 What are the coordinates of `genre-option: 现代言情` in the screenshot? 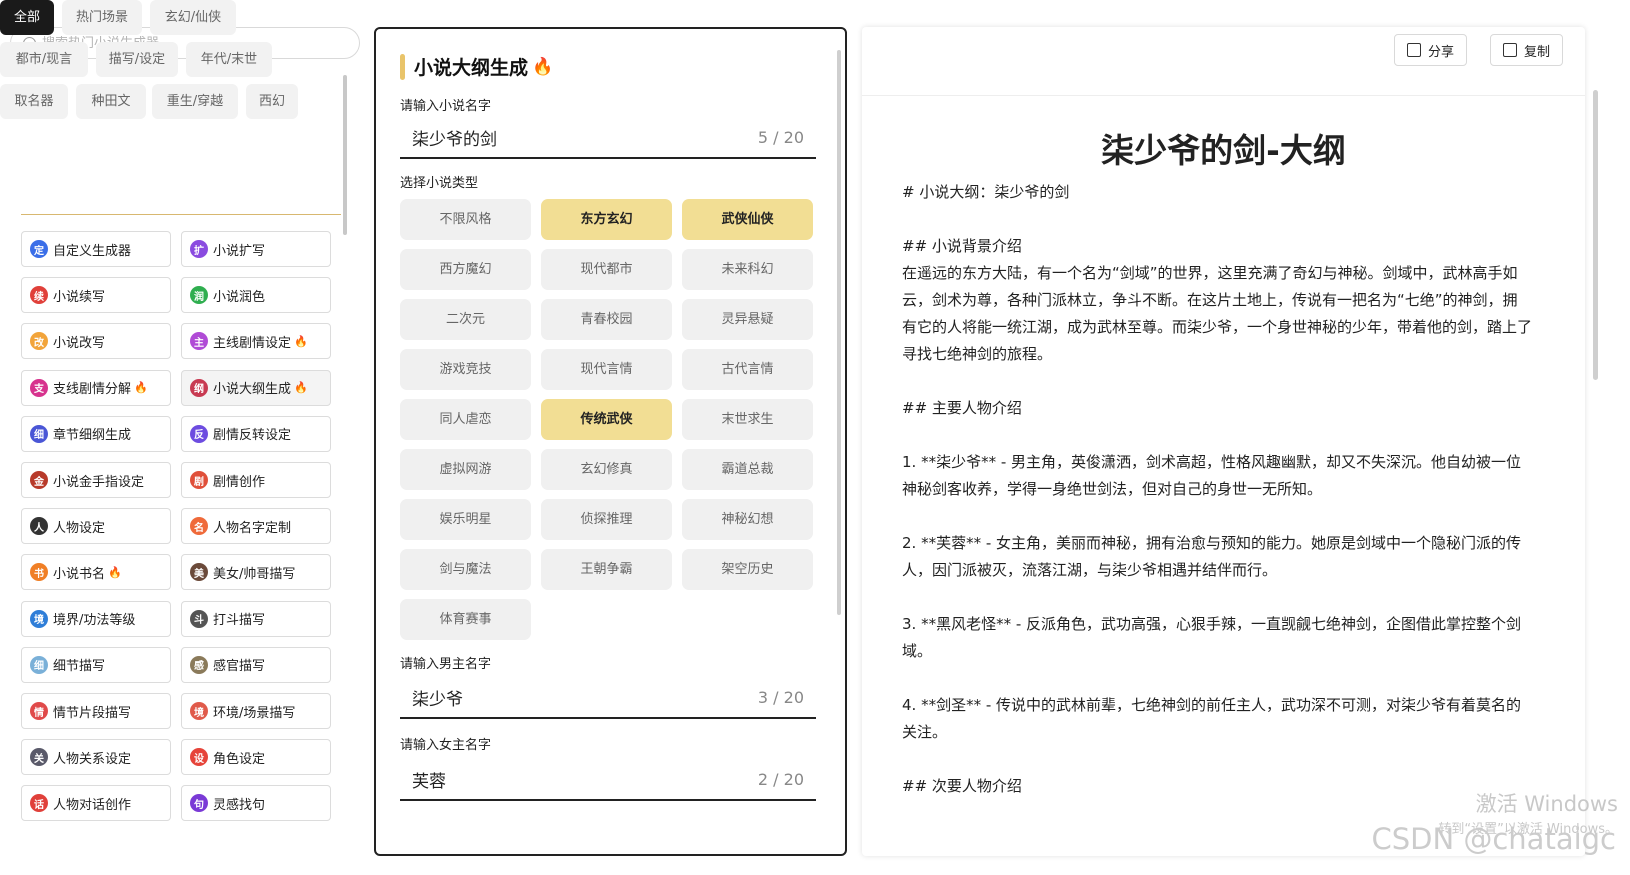 It's located at (606, 369).